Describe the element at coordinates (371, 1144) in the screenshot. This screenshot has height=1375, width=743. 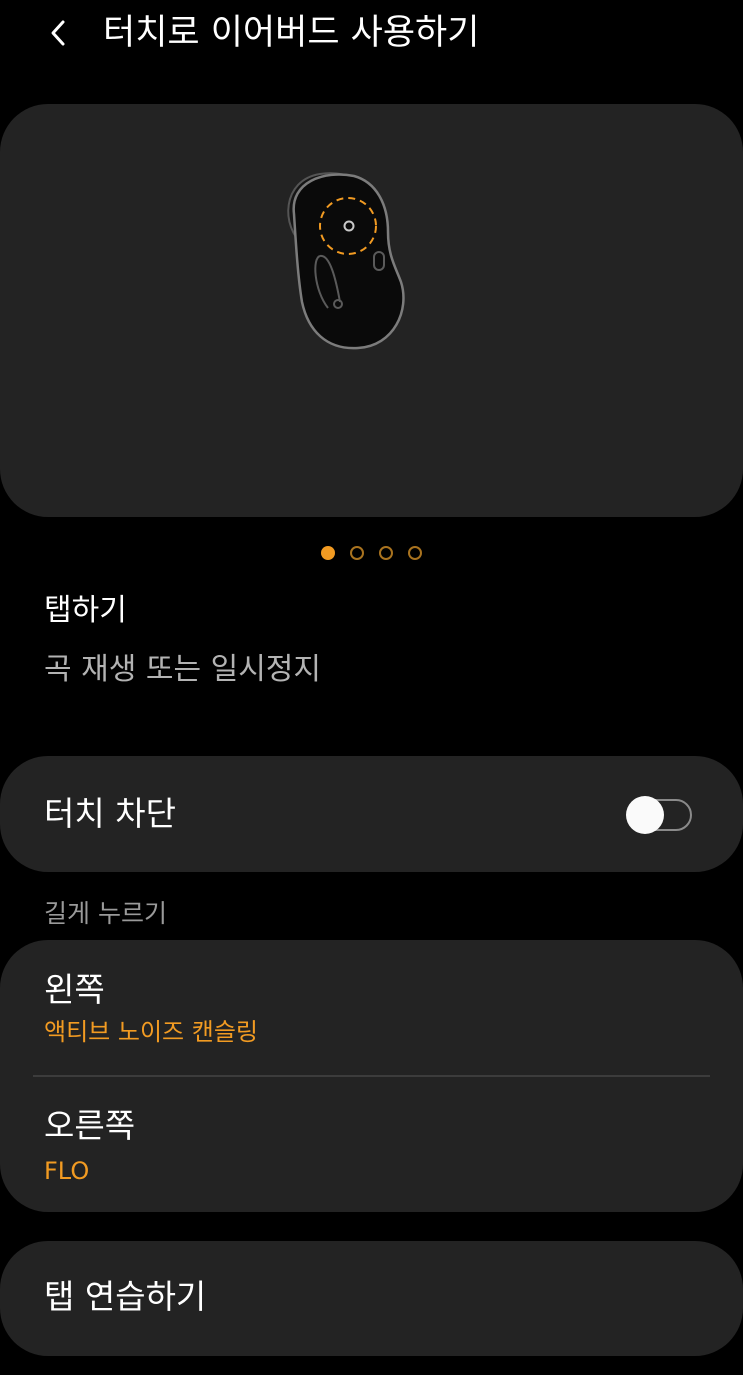
I see `long-press-right-row: 오른쪽 FLO` at that location.